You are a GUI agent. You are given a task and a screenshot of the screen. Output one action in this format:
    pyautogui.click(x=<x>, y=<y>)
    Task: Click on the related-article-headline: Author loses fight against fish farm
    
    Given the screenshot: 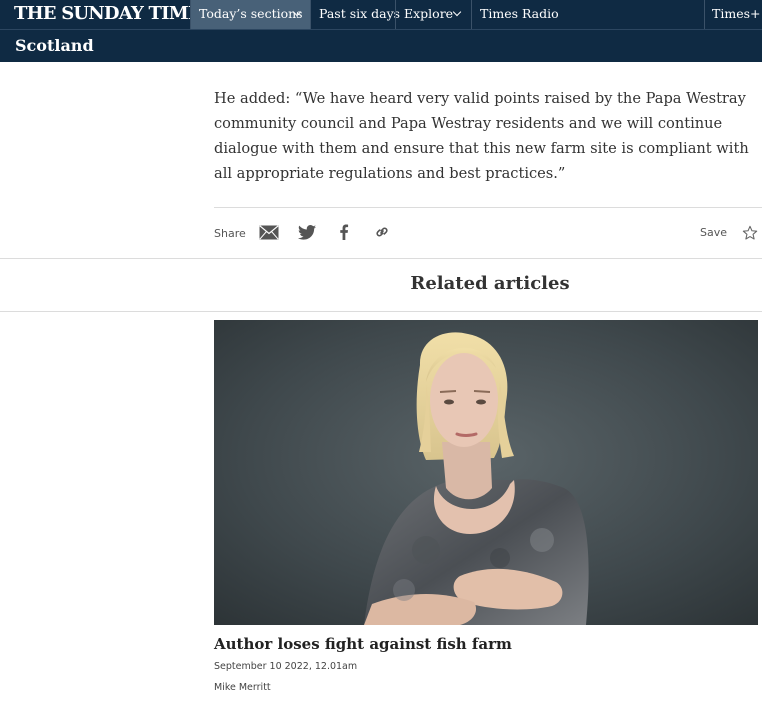 What is the action you would take?
    pyautogui.click(x=363, y=644)
    